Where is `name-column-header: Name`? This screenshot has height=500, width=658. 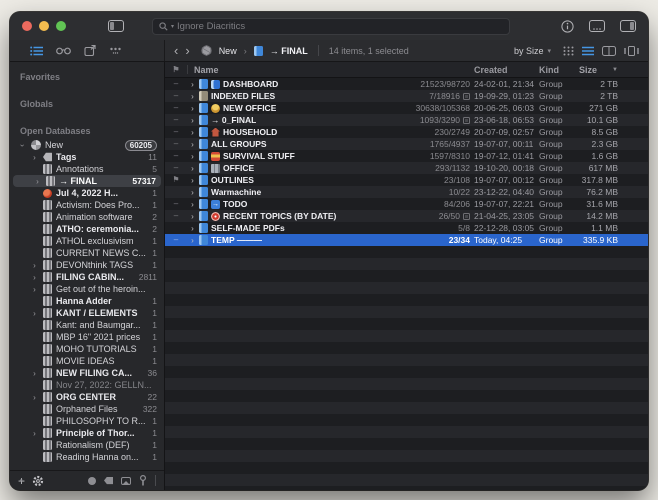
name-column-header: Name is located at coordinates (278, 70).